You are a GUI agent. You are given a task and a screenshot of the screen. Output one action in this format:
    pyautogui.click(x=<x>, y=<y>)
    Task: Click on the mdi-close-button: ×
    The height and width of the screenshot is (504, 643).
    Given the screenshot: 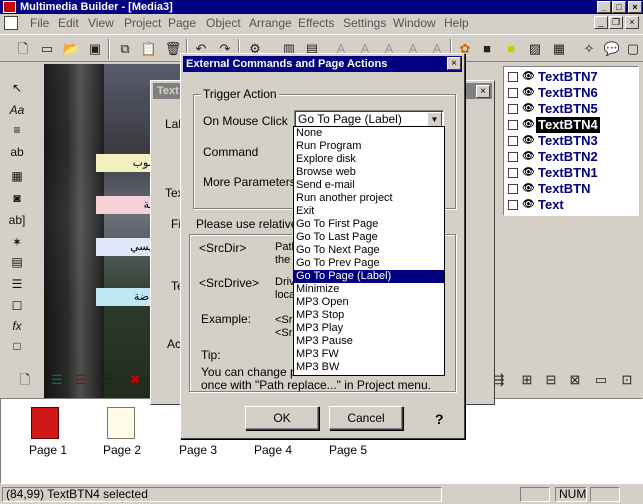 What is the action you would take?
    pyautogui.click(x=632, y=22)
    